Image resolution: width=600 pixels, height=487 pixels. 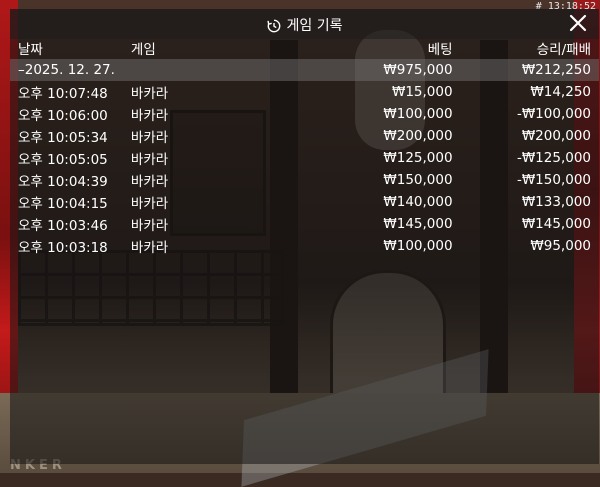 What do you see at coordinates (143, 50) in the screenshot?
I see `header-game: 게임` at bounding box center [143, 50].